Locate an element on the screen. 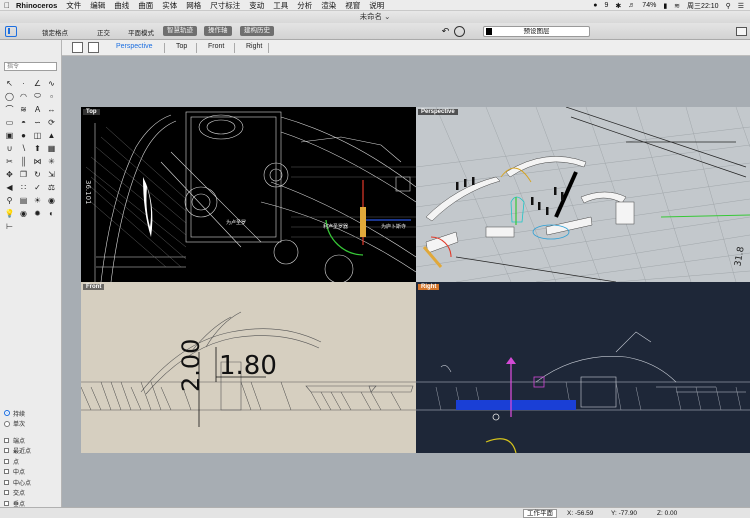 Image resolution: width=750 pixels, height=518 pixels. array-icon: ∷ is located at coordinates (23, 187).